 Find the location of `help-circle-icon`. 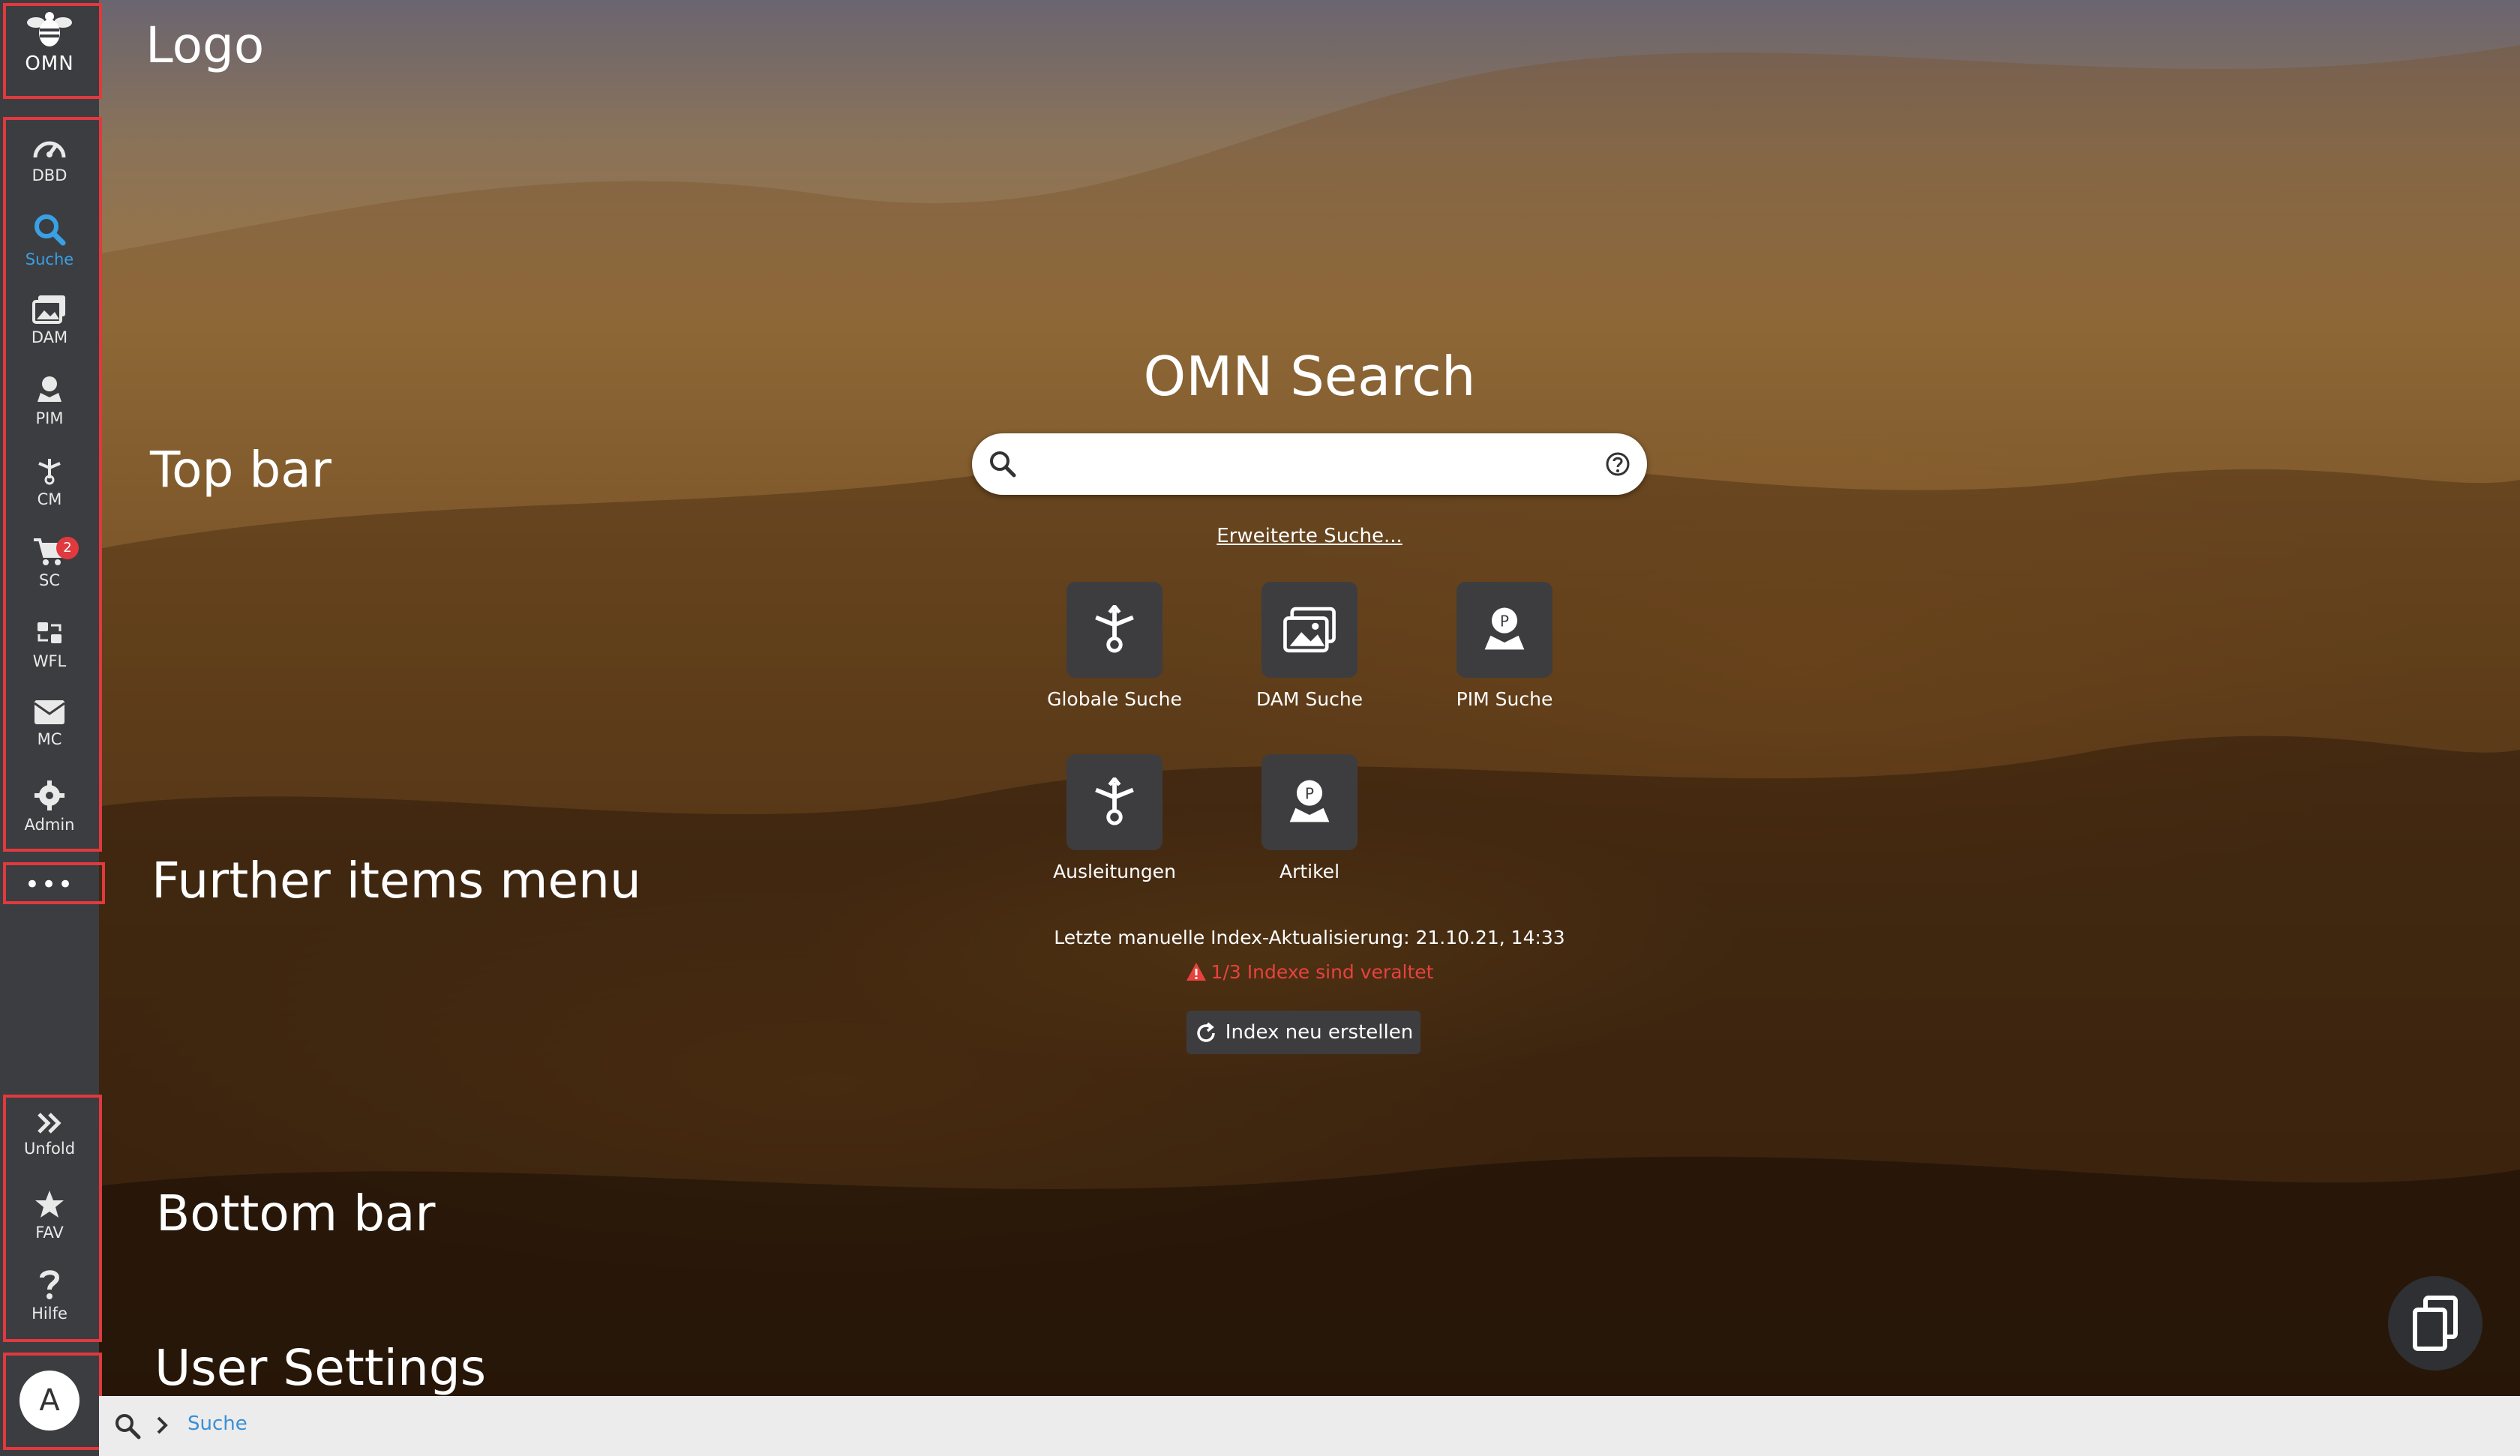

help-circle-icon is located at coordinates (1617, 464).